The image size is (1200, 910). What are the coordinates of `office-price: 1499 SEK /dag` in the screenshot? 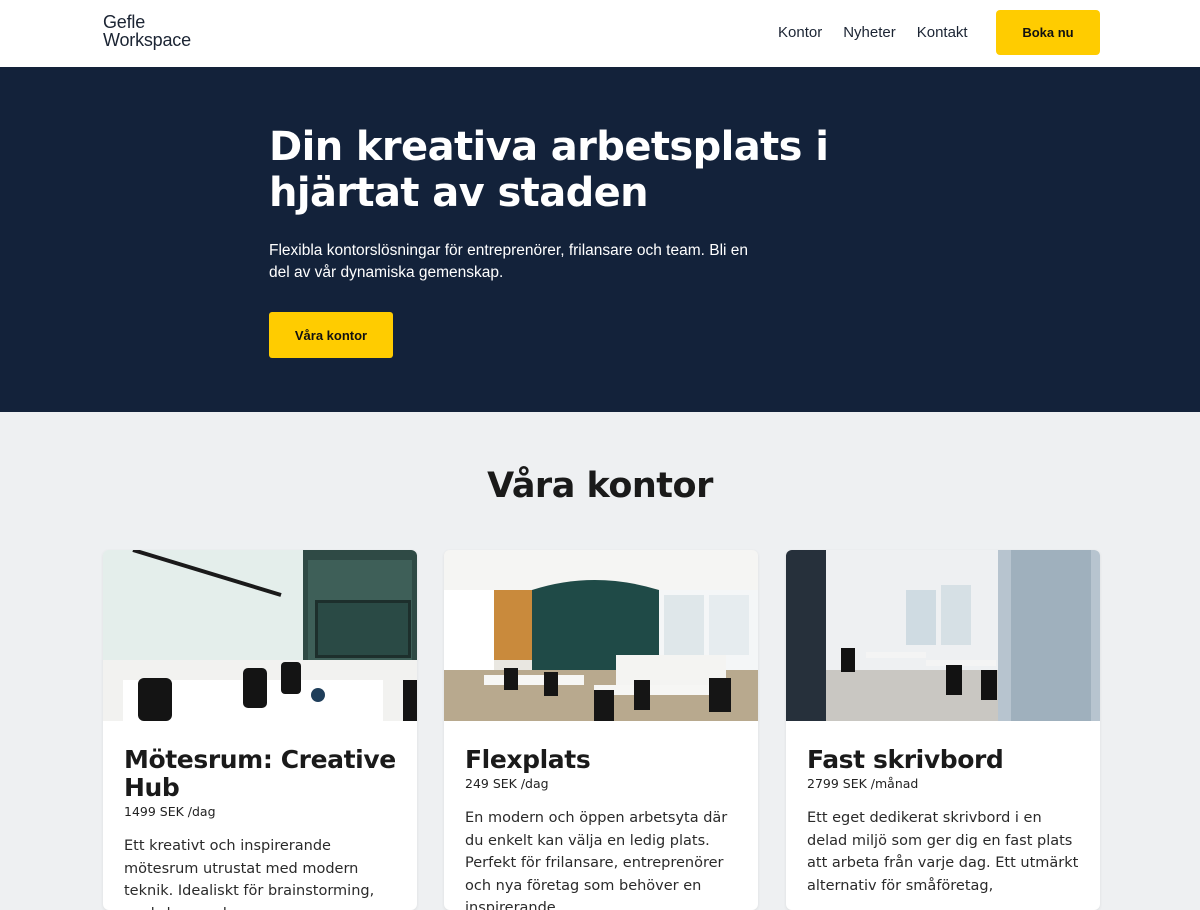 It's located at (170, 811).